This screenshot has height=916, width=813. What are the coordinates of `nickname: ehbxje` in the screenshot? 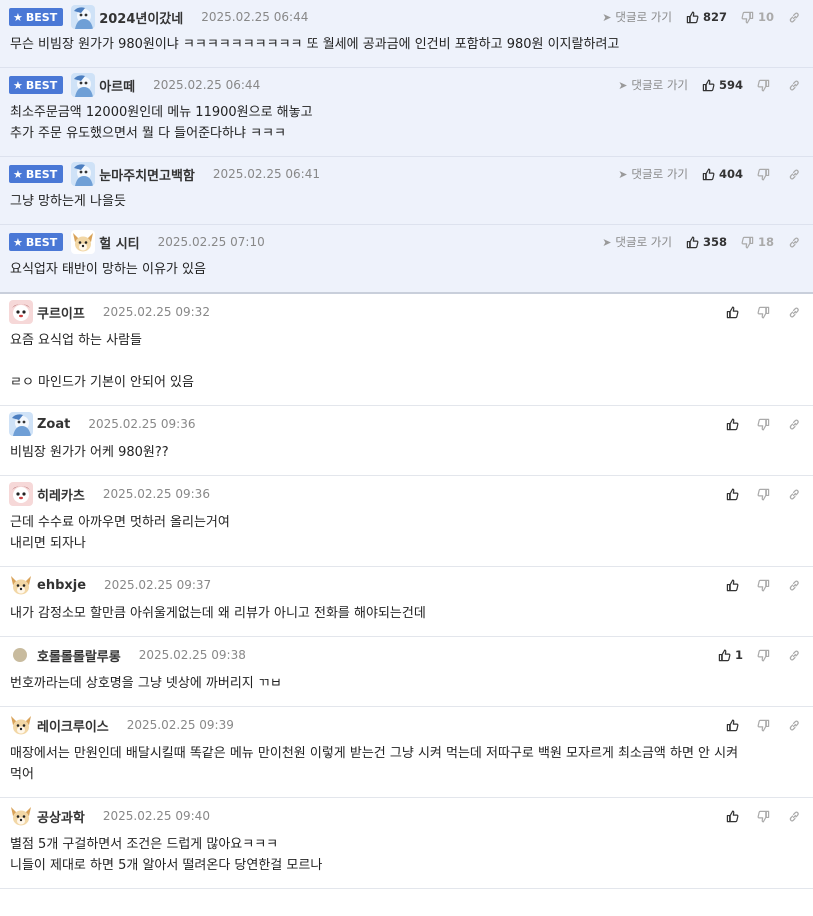 It's located at (61, 585).